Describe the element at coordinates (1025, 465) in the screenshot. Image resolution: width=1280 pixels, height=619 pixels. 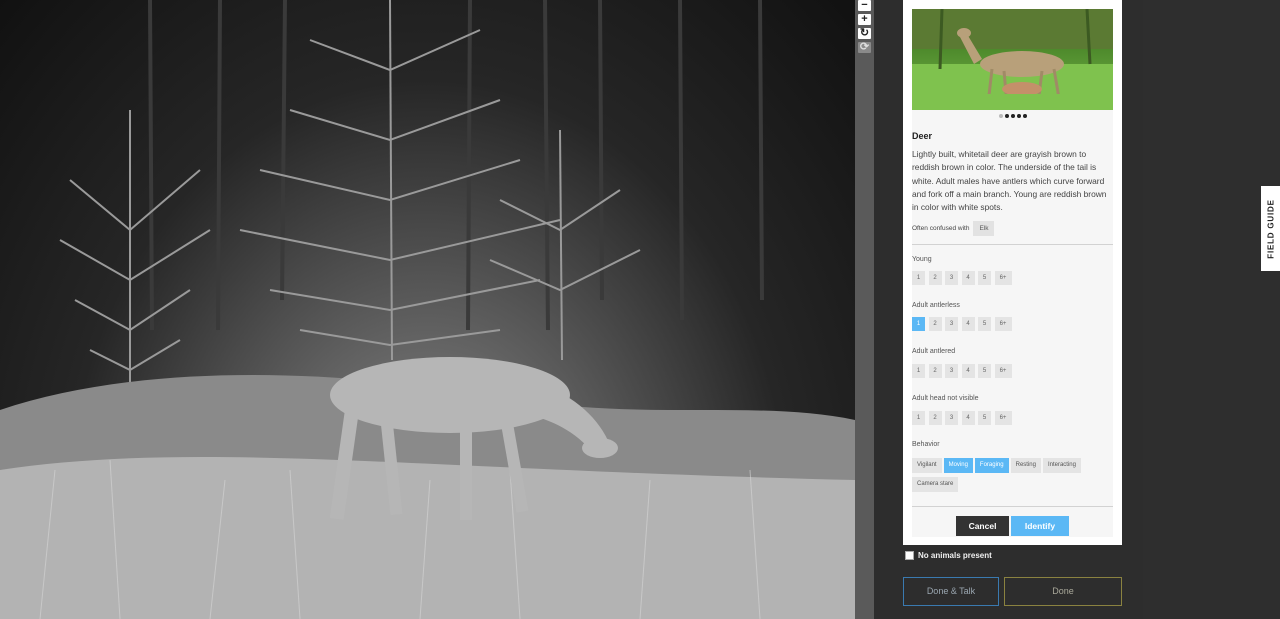
I see `behavior-option-button: Resting` at that location.